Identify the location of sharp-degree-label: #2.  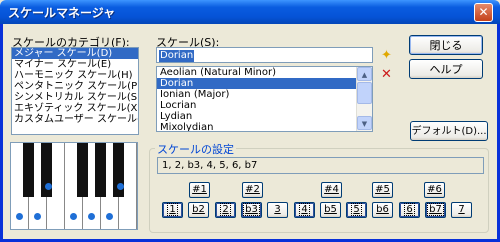
(252, 189).